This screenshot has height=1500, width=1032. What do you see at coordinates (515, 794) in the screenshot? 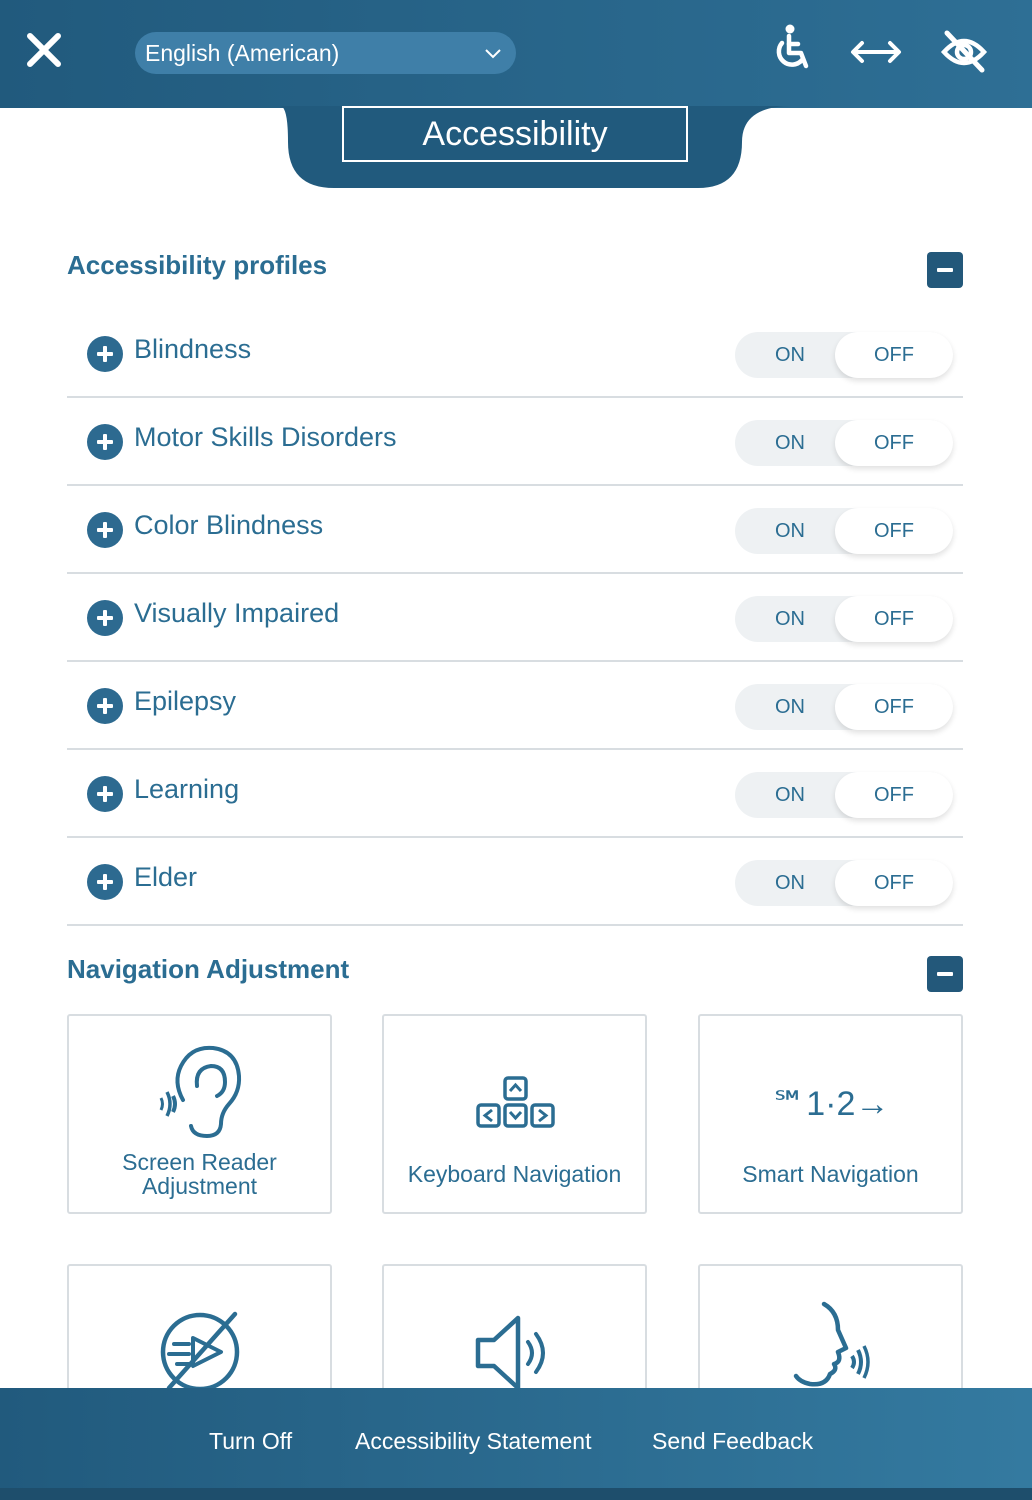
I see `profile-row-learning: Learning ON OFF` at bounding box center [515, 794].